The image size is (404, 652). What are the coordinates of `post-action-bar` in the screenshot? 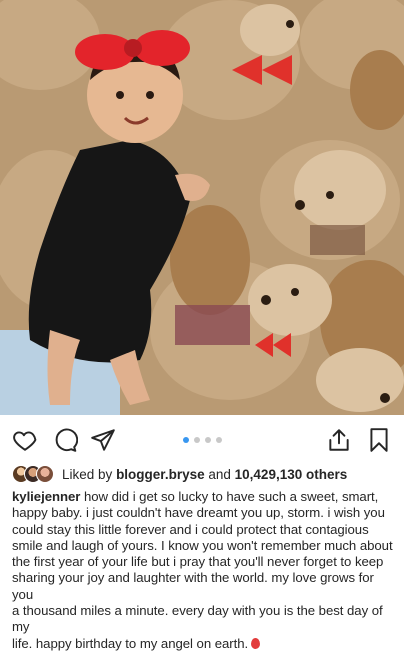 It's located at (202, 439).